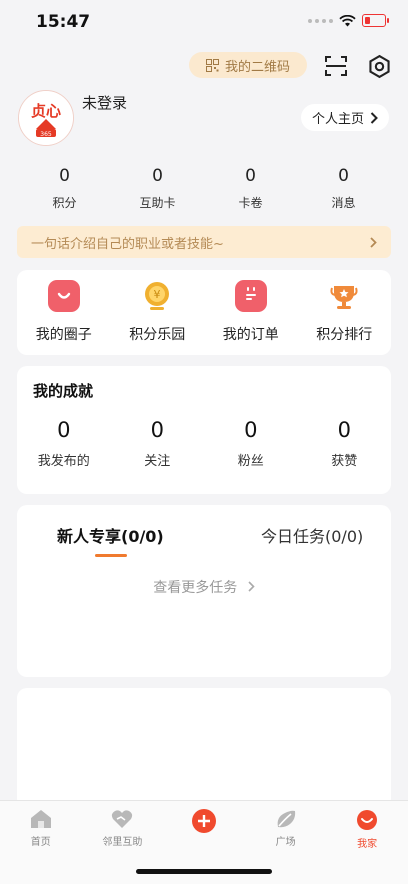  What do you see at coordinates (312, 535) in the screenshot?
I see `tab-today-tasks: 今日任务(0/0)` at bounding box center [312, 535].